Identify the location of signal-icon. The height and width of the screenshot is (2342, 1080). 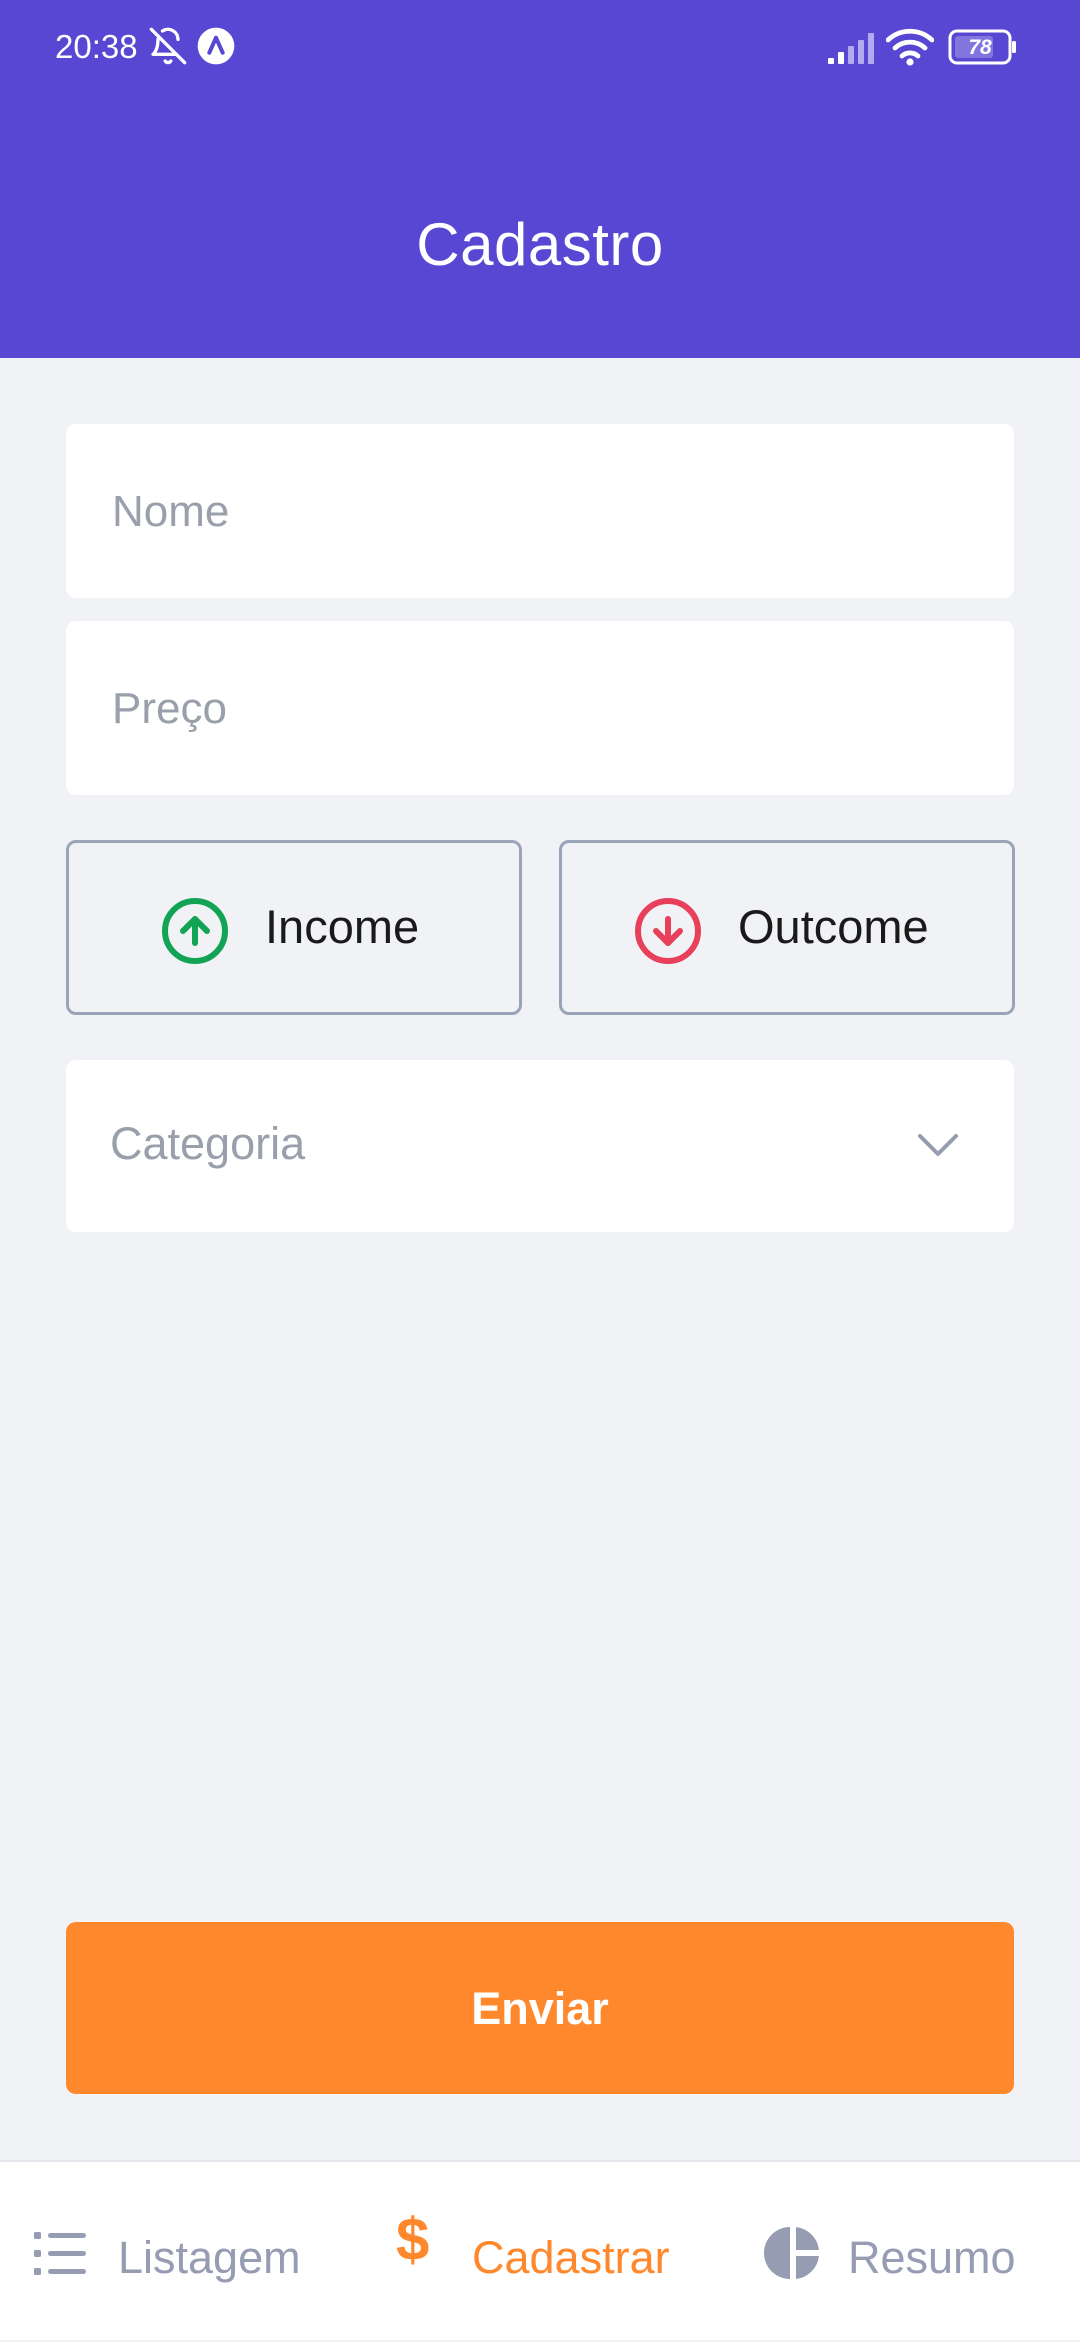
(851, 48).